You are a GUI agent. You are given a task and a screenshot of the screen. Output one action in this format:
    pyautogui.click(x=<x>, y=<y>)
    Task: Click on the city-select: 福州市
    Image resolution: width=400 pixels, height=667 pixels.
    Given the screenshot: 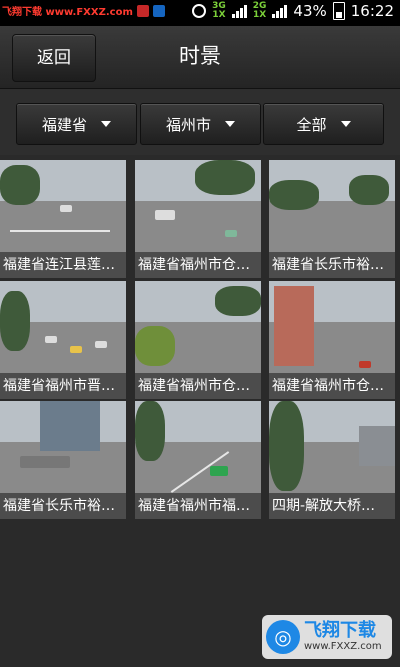 What is the action you would take?
    pyautogui.click(x=200, y=124)
    